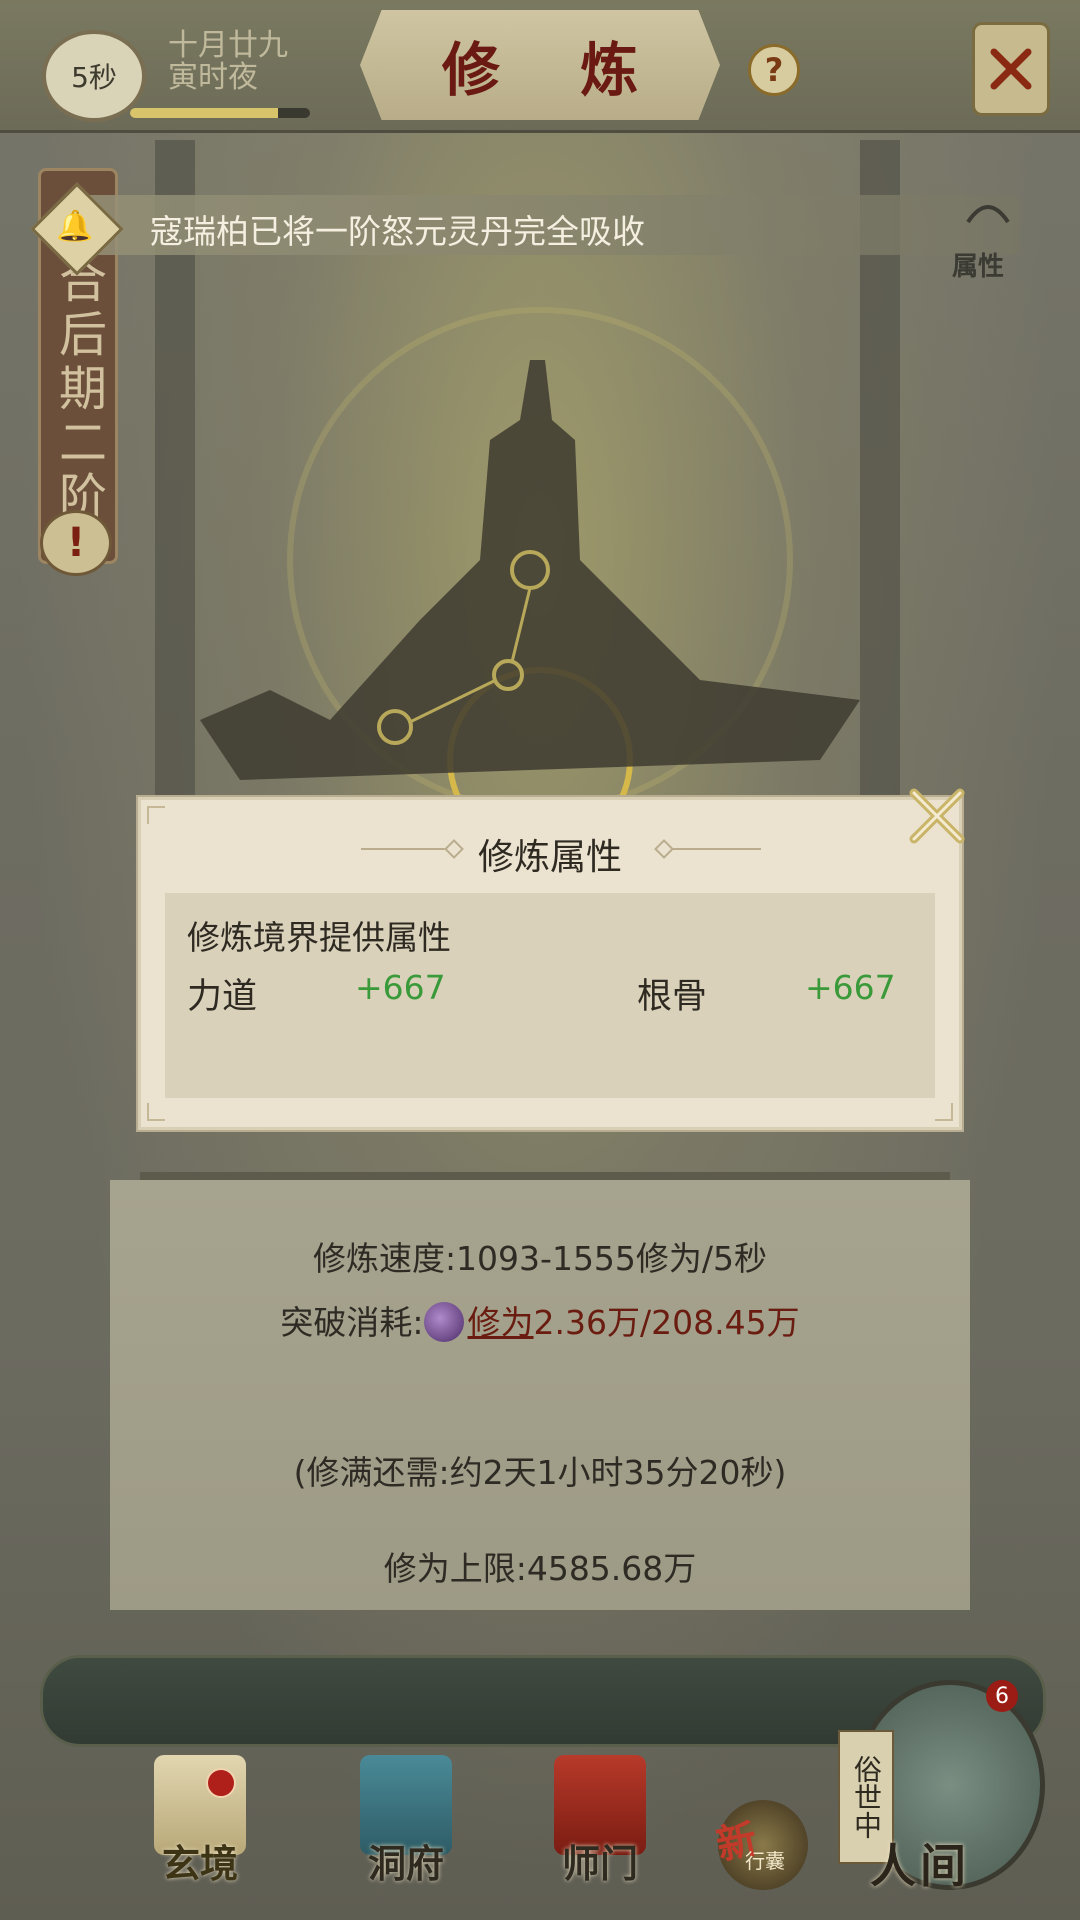 The width and height of the screenshot is (1080, 1920). What do you see at coordinates (75, 226) in the screenshot?
I see `bell-icon: 🔔` at bounding box center [75, 226].